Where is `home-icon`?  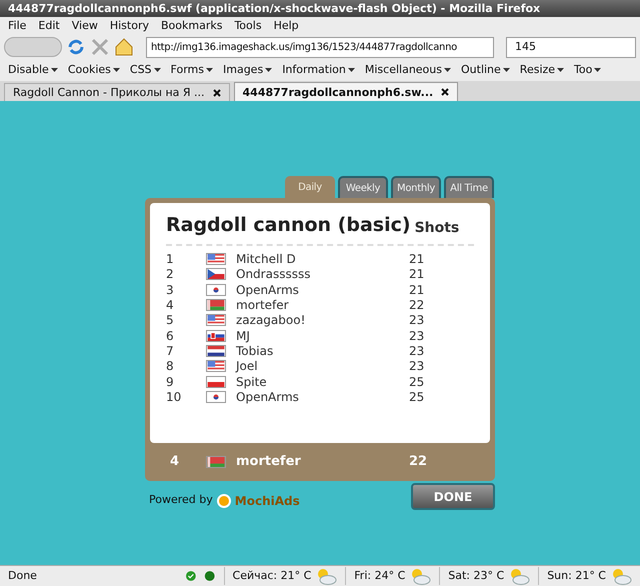 home-icon is located at coordinates (124, 47).